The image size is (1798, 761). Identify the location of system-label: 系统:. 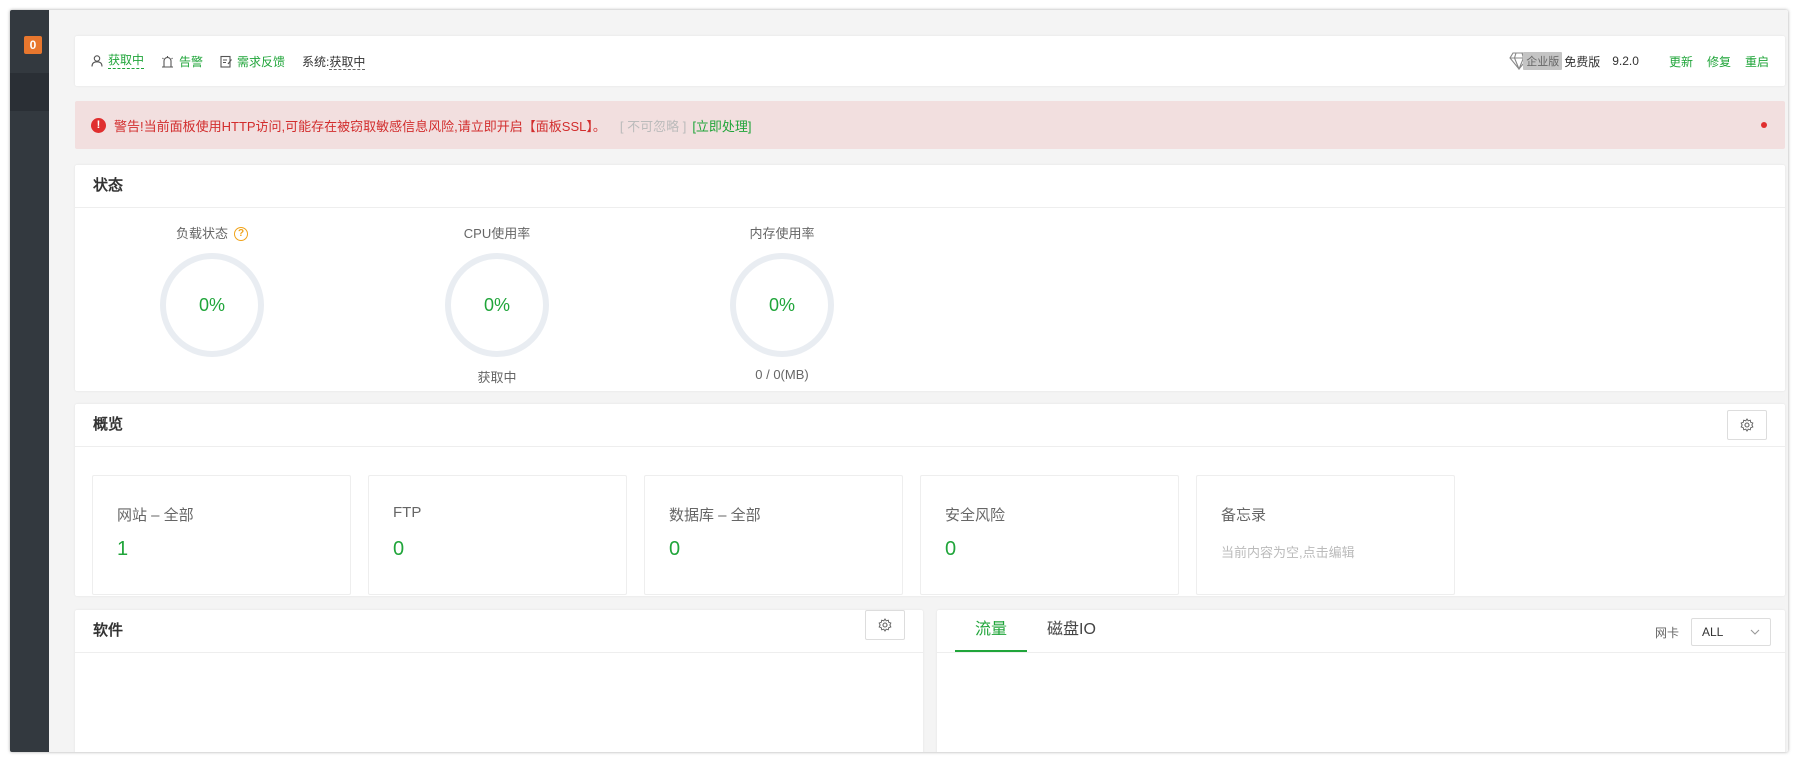
(316, 61).